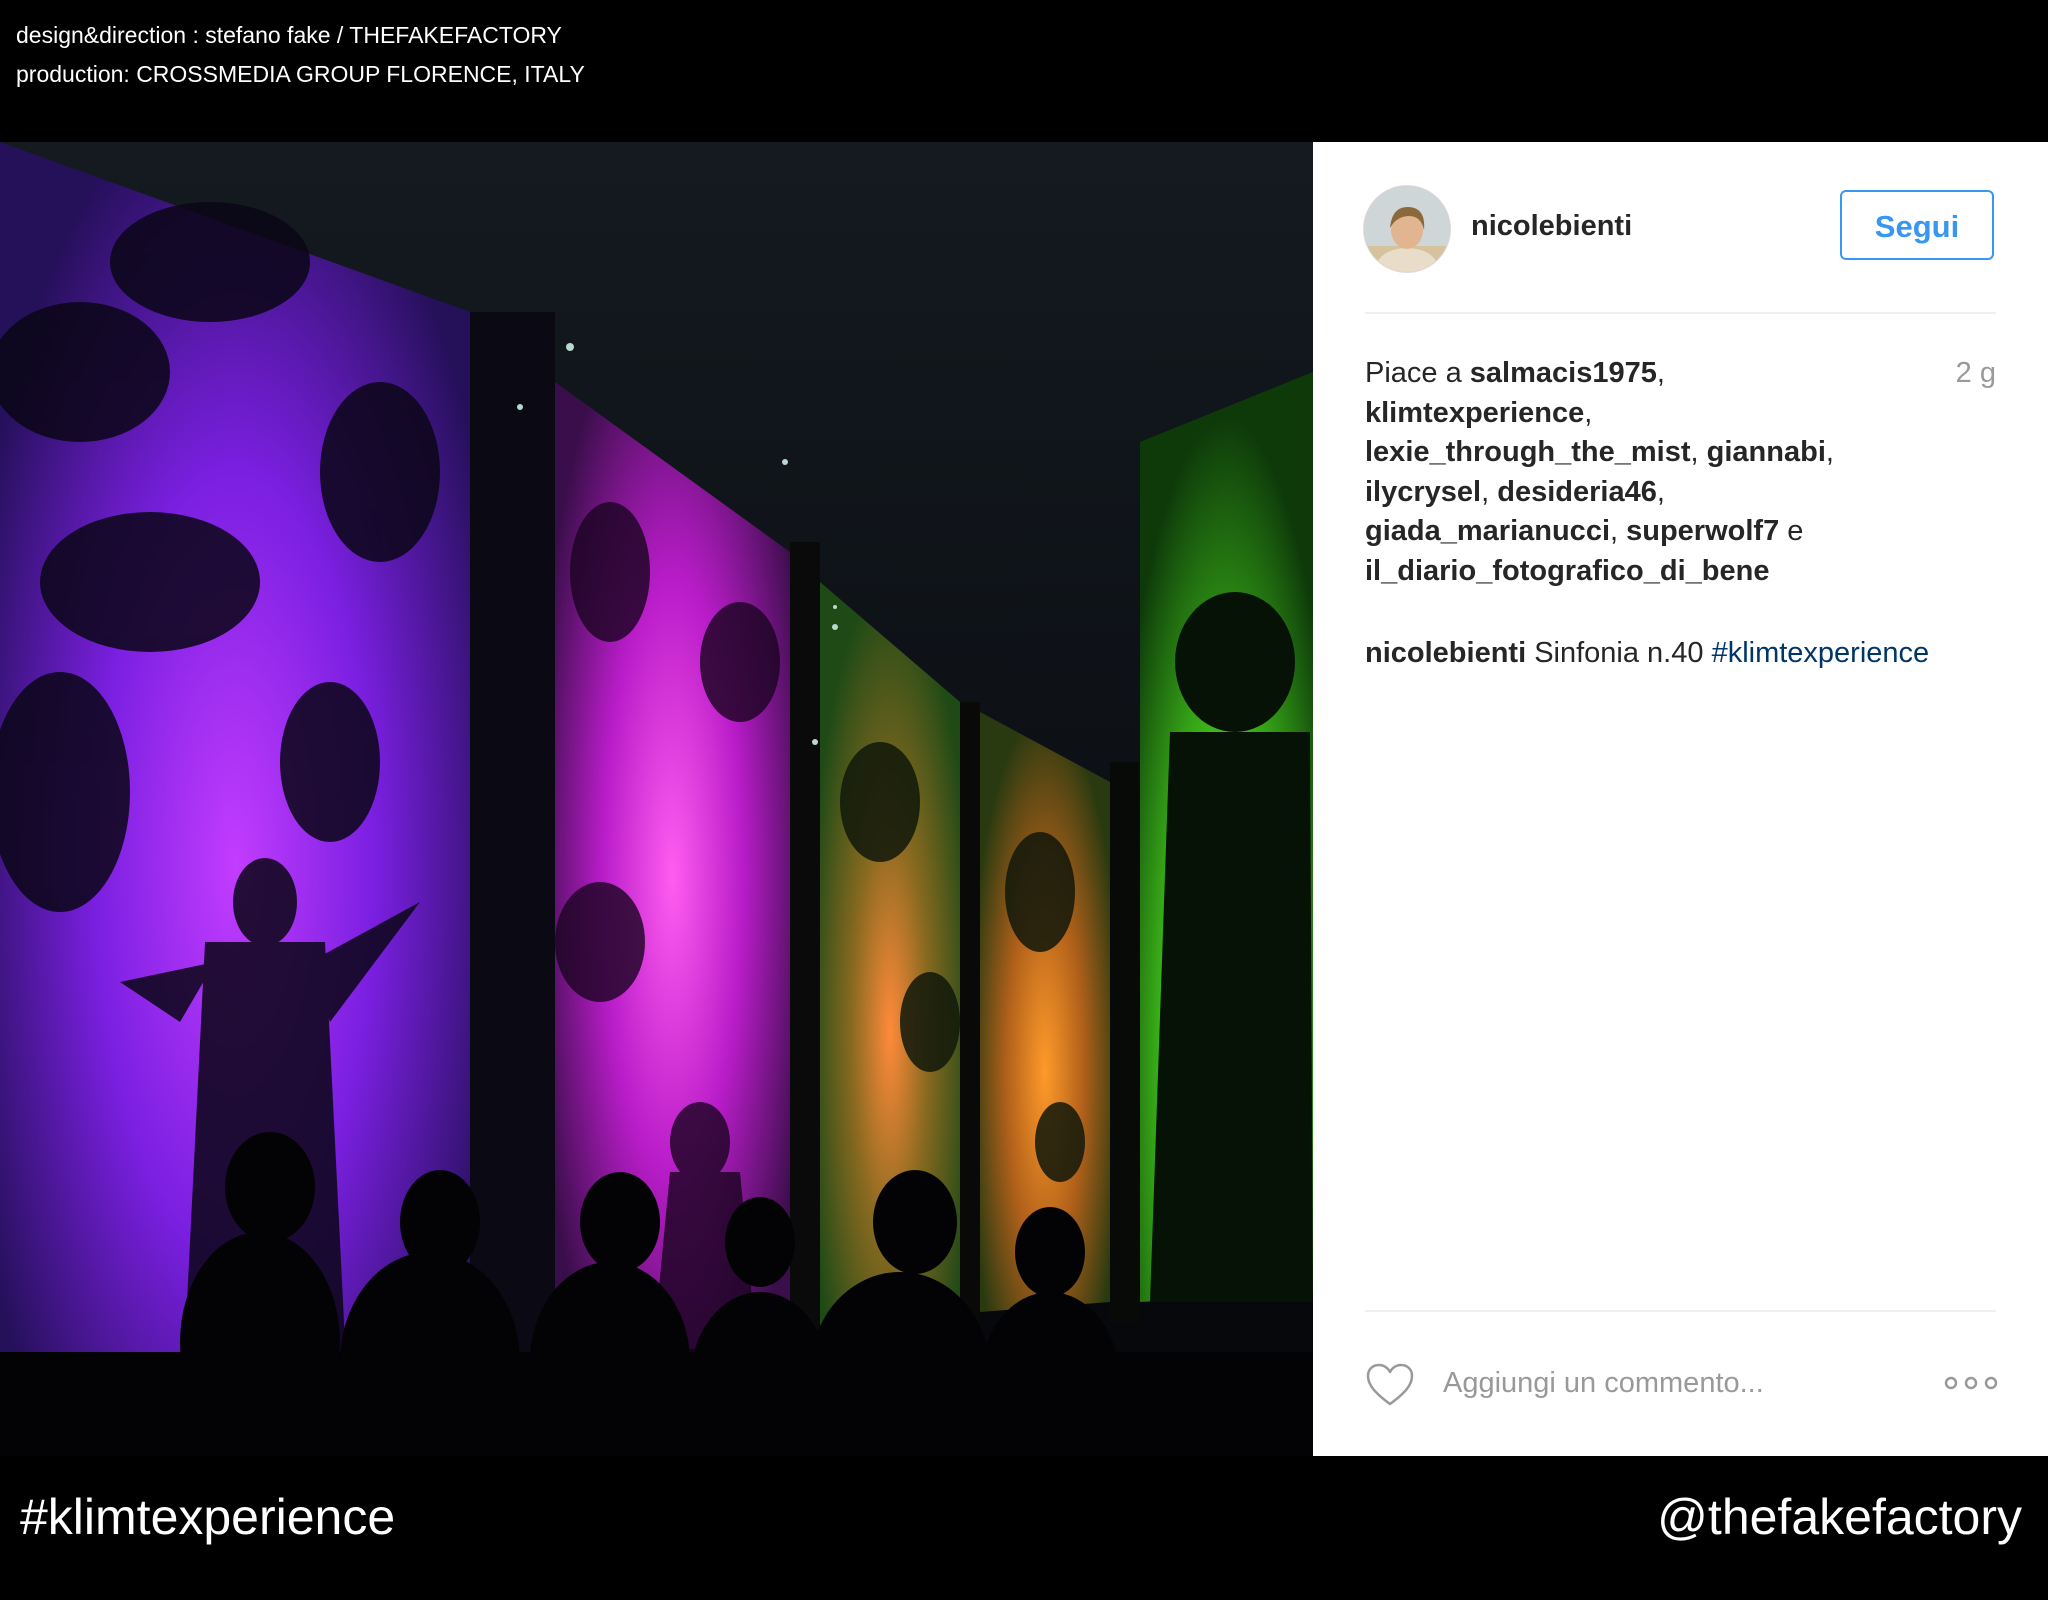 The height and width of the screenshot is (1600, 2048). Describe the element at coordinates (1563, 373) in the screenshot. I see `liker-link: salmacis1975` at that location.